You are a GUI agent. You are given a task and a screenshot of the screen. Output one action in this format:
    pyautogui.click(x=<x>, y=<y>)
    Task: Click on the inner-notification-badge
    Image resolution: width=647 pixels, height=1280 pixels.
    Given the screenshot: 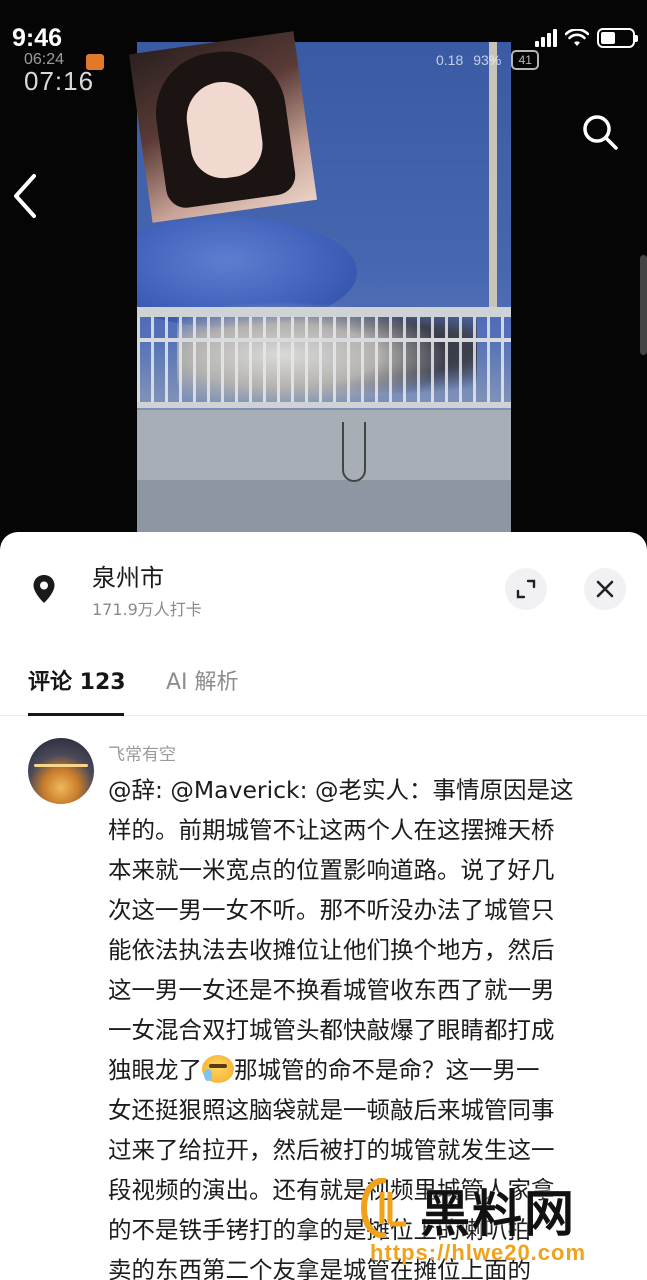 What is the action you would take?
    pyautogui.click(x=95, y=62)
    